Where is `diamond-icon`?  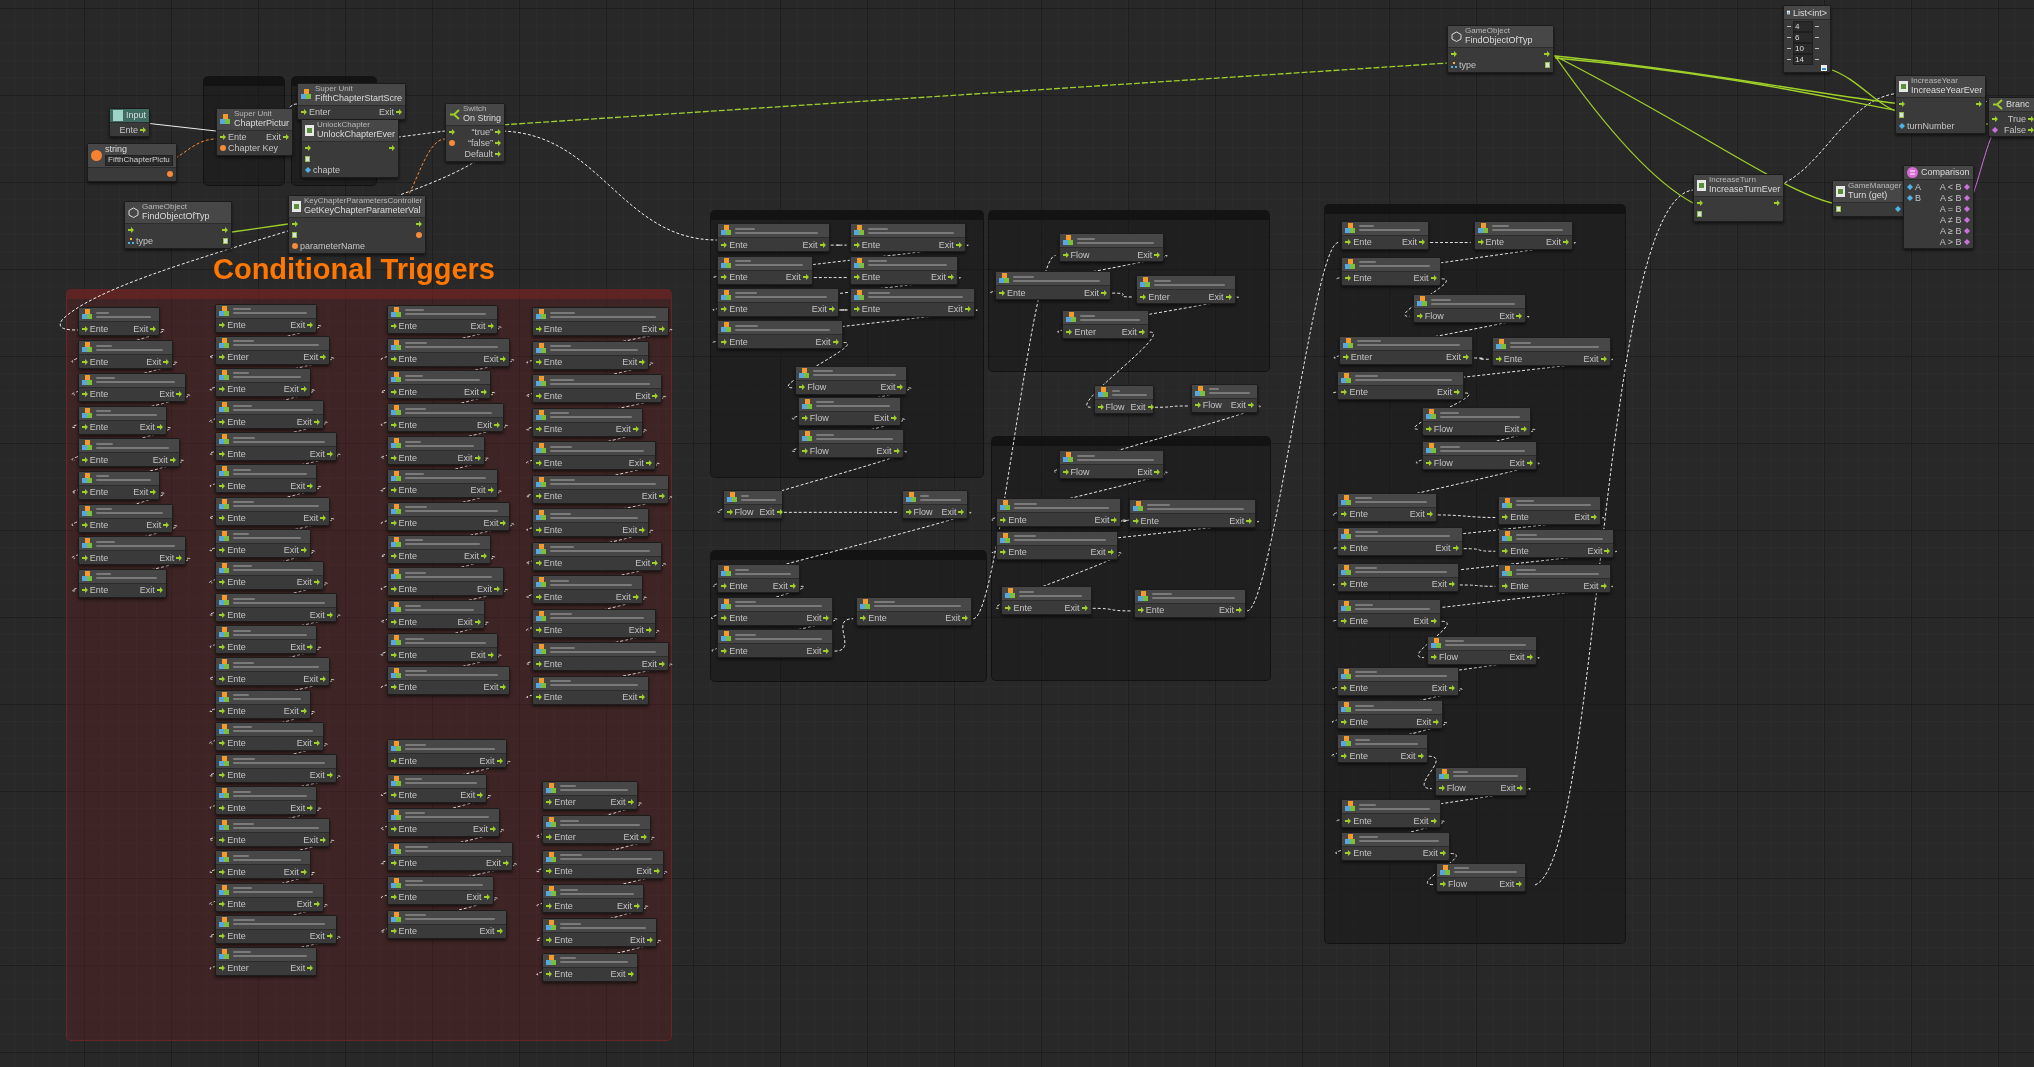
diamond-icon is located at coordinates (1902, 126).